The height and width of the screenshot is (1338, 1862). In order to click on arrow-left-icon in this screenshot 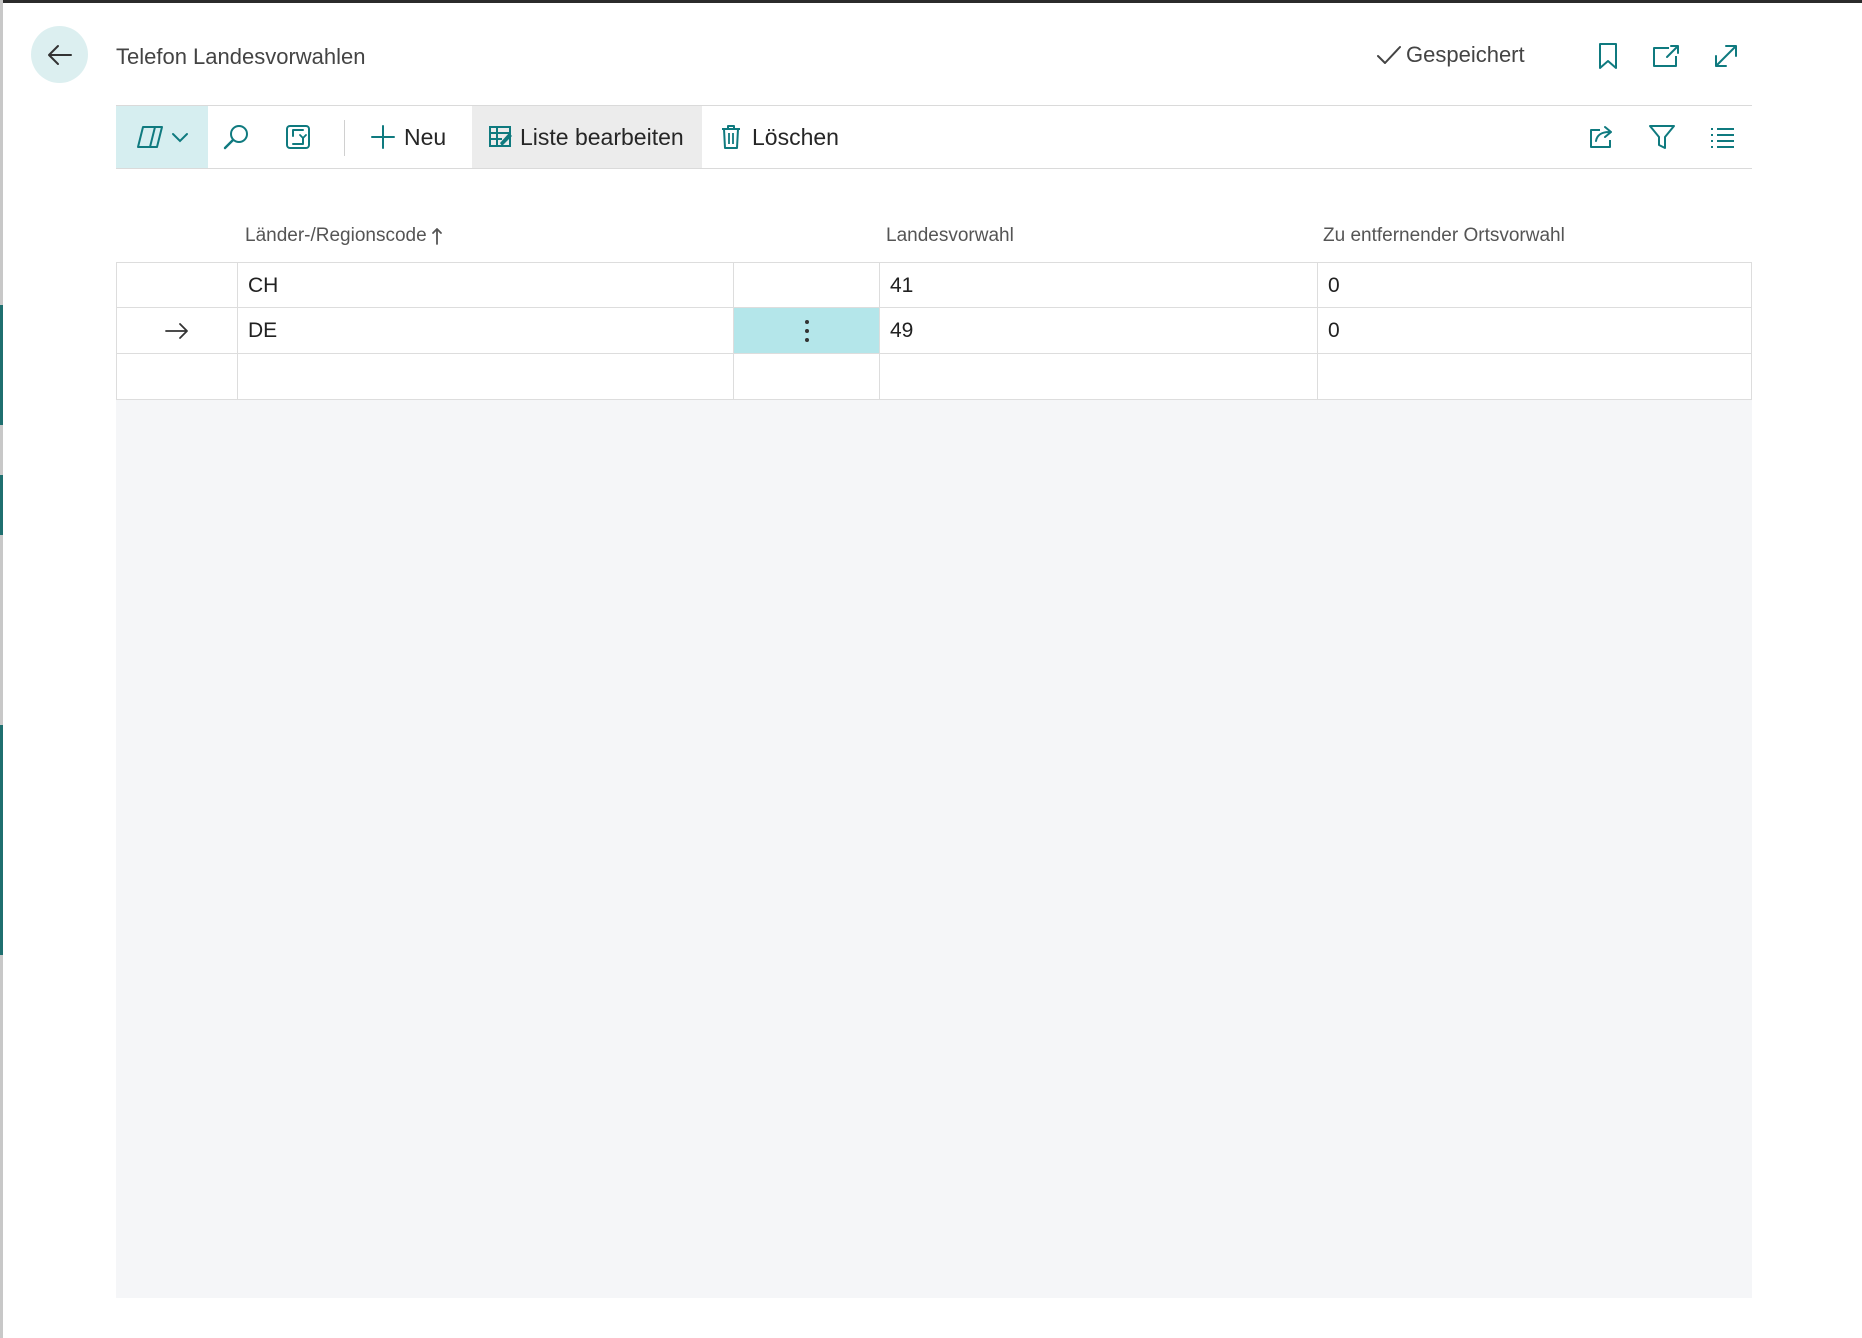, I will do `click(59, 54)`.